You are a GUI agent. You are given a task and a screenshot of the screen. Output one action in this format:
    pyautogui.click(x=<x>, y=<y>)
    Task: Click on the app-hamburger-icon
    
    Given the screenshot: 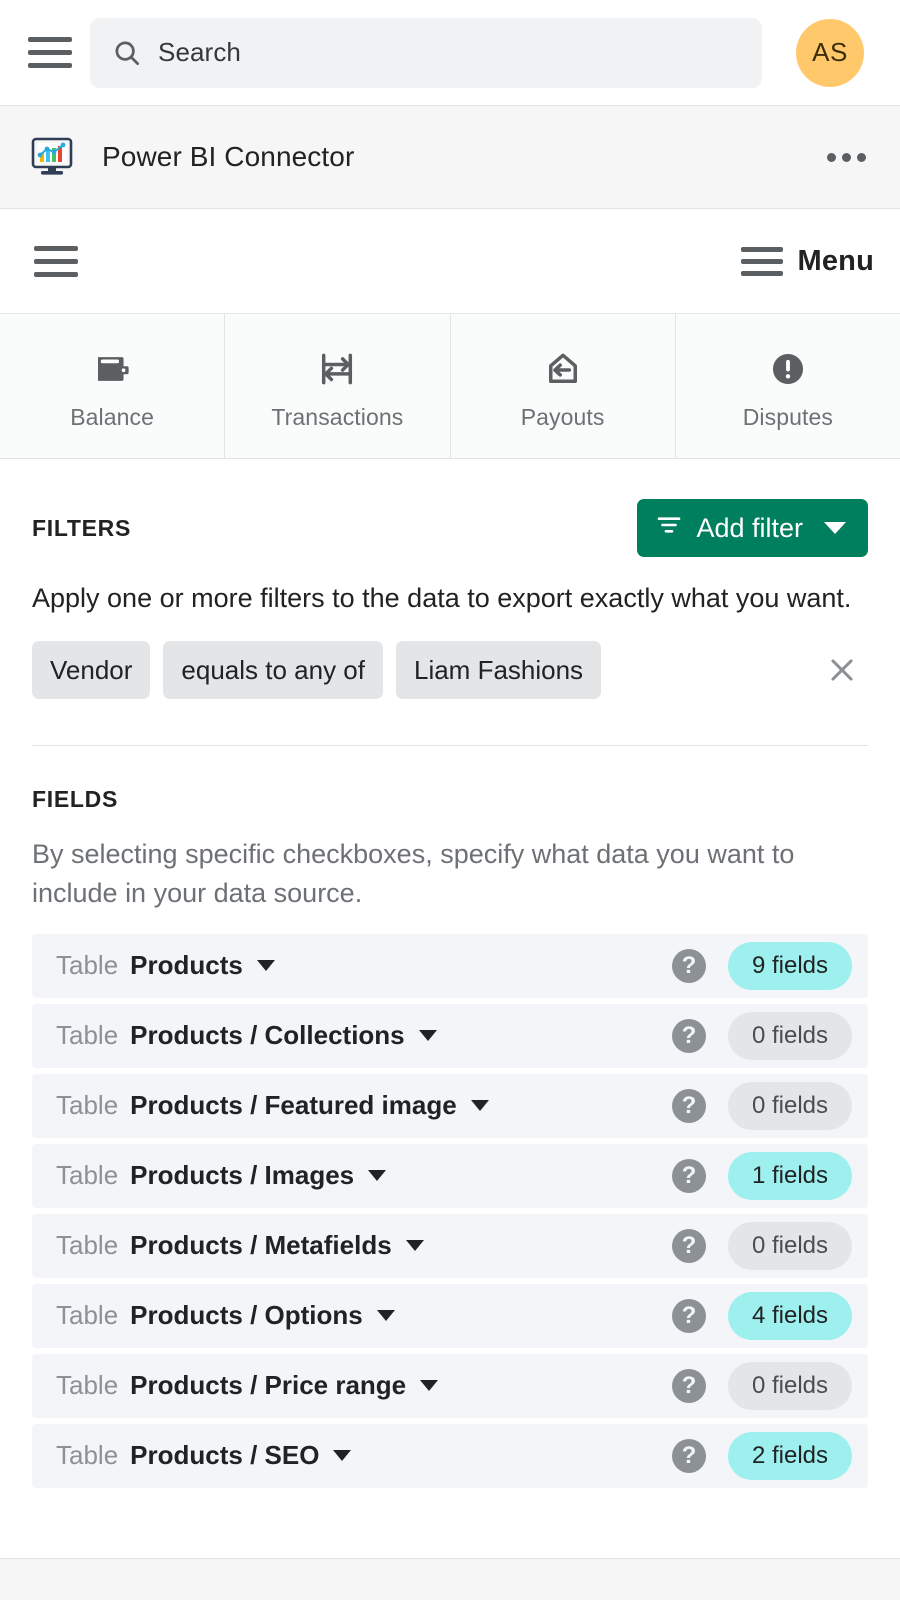 What is the action you would take?
    pyautogui.click(x=56, y=261)
    